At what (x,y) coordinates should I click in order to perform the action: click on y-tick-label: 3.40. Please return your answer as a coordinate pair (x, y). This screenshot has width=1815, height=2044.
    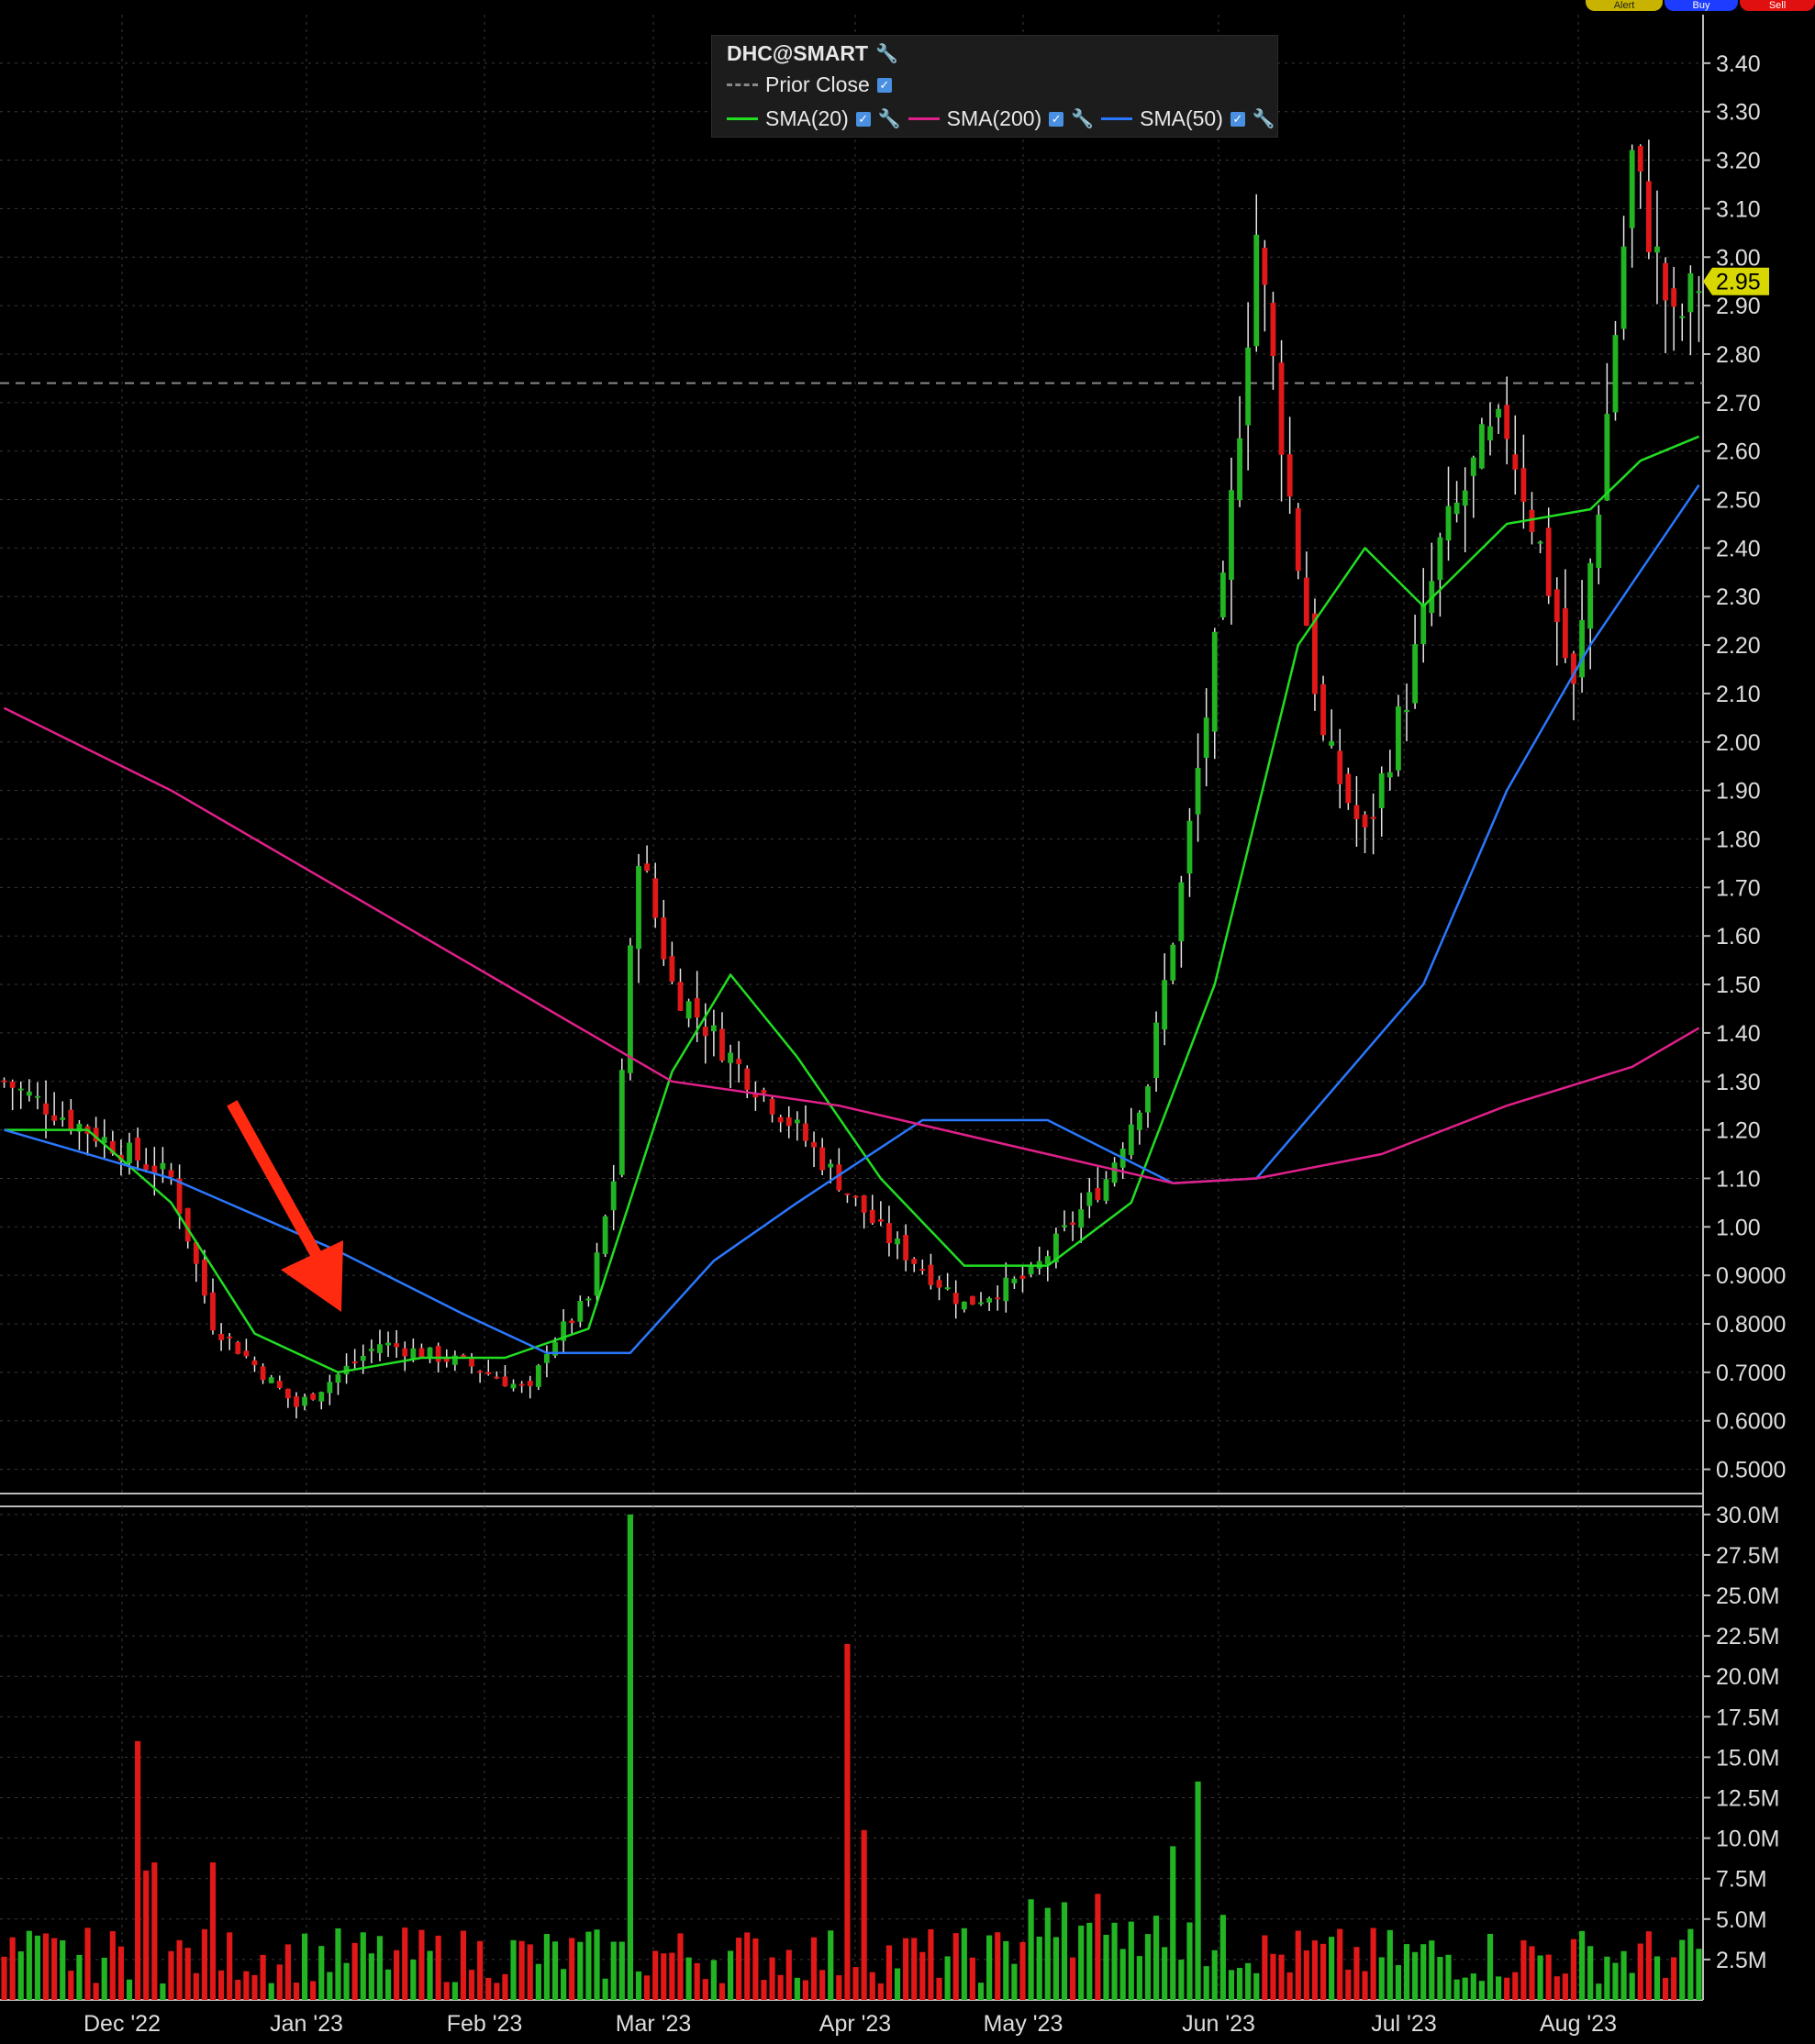
    Looking at the image, I should click on (1738, 64).